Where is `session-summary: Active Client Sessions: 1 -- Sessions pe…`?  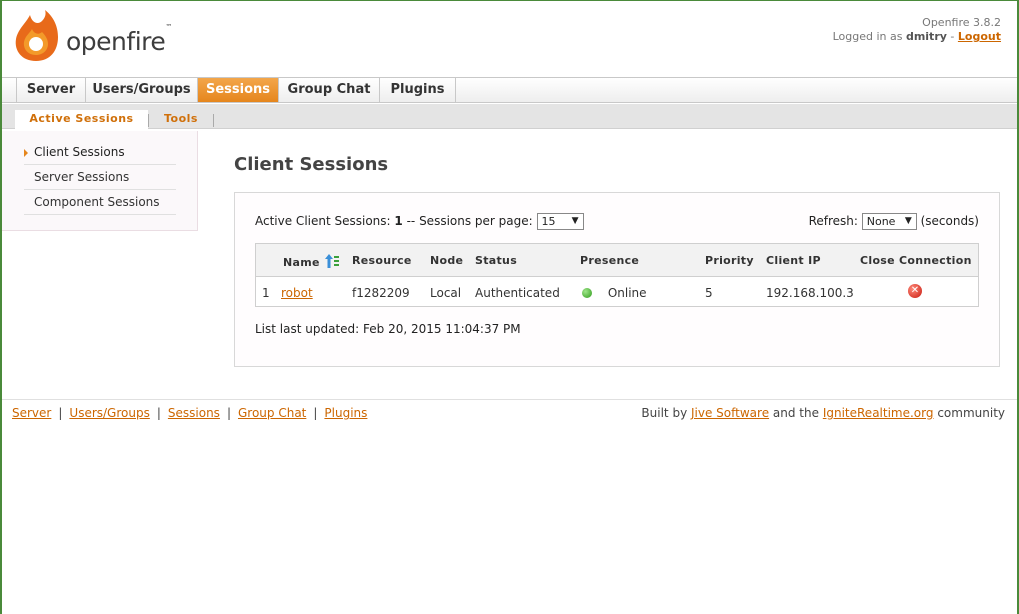 session-summary: Active Client Sessions: 1 -- Sessions pe… is located at coordinates (419, 221).